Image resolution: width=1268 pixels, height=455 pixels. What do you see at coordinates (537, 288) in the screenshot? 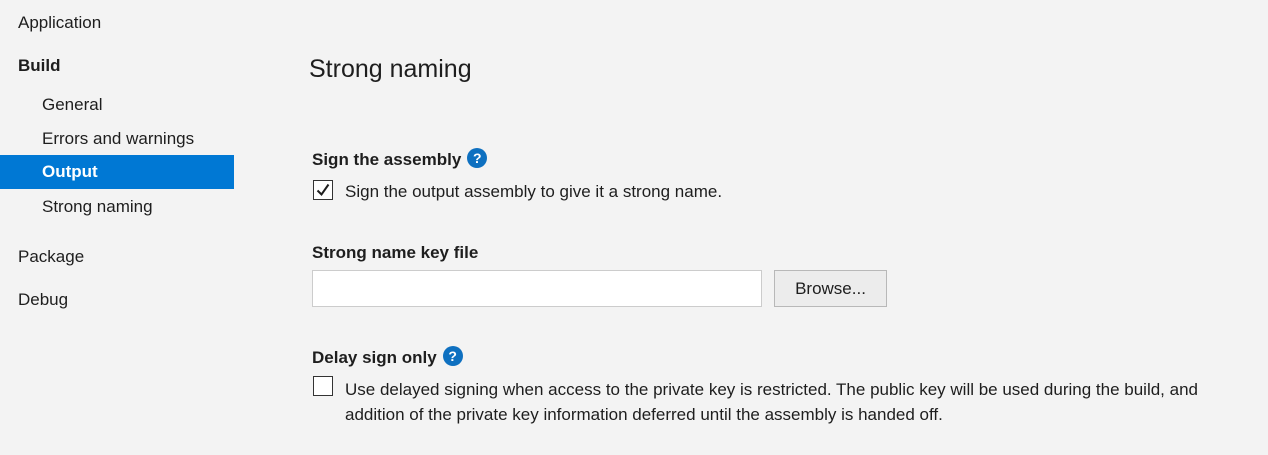
I see `key-file-input` at bounding box center [537, 288].